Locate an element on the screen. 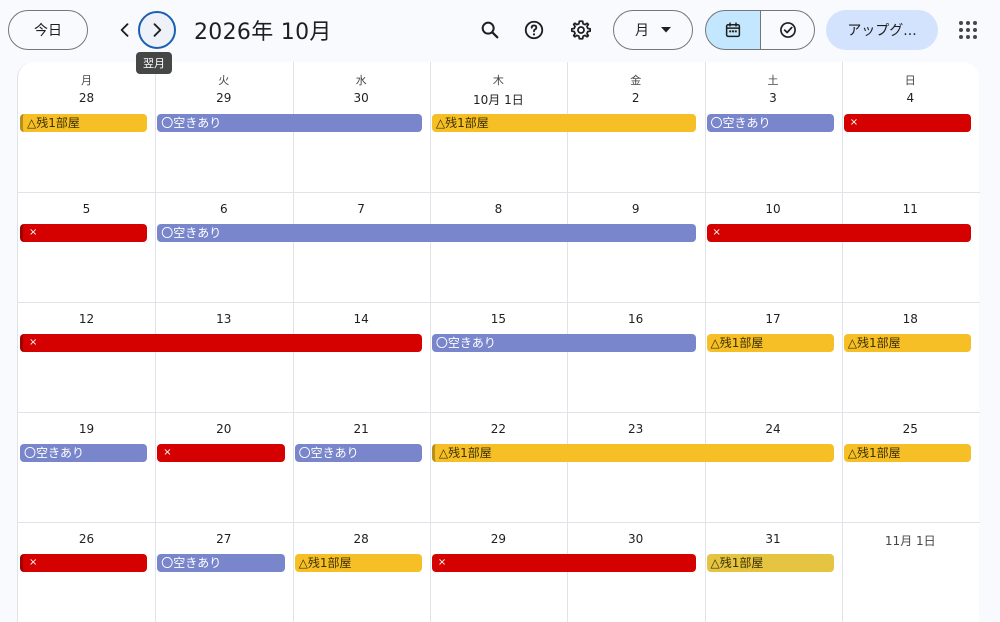 Image resolution: width=1000 pixels, height=622 pixels. search-button is located at coordinates (490, 30).